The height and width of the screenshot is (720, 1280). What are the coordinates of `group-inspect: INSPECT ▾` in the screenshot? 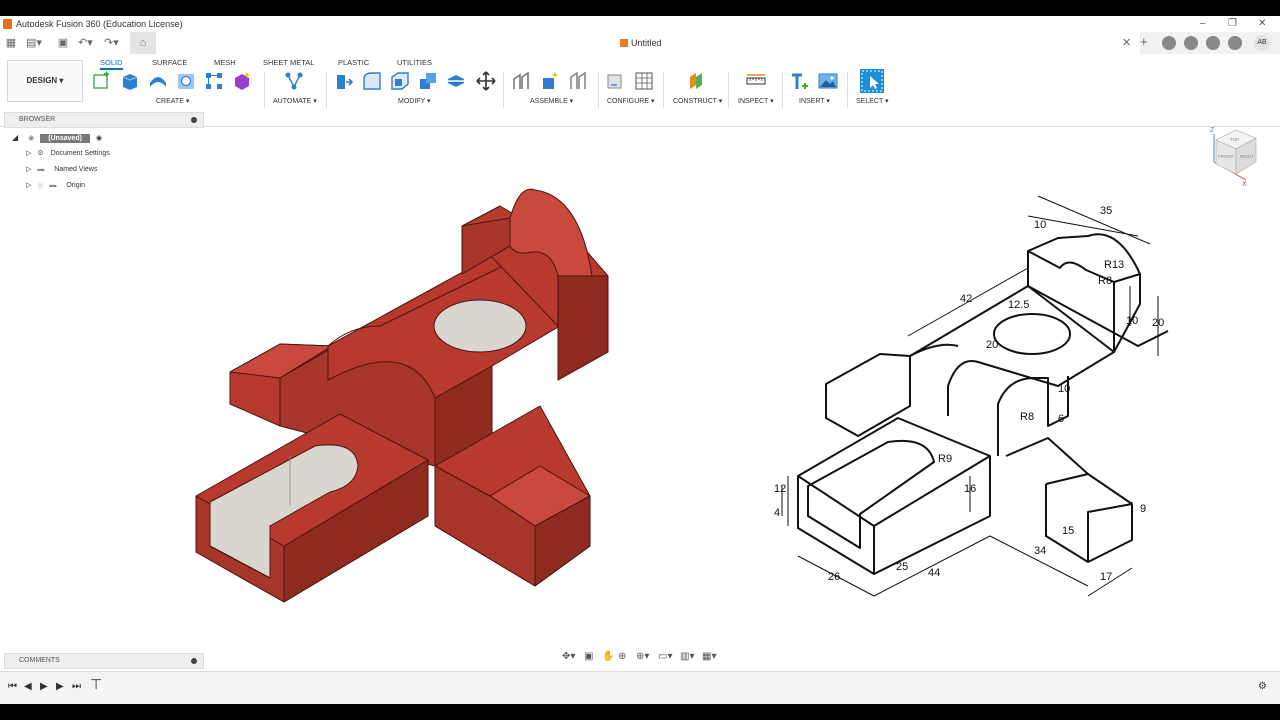 It's located at (756, 101).